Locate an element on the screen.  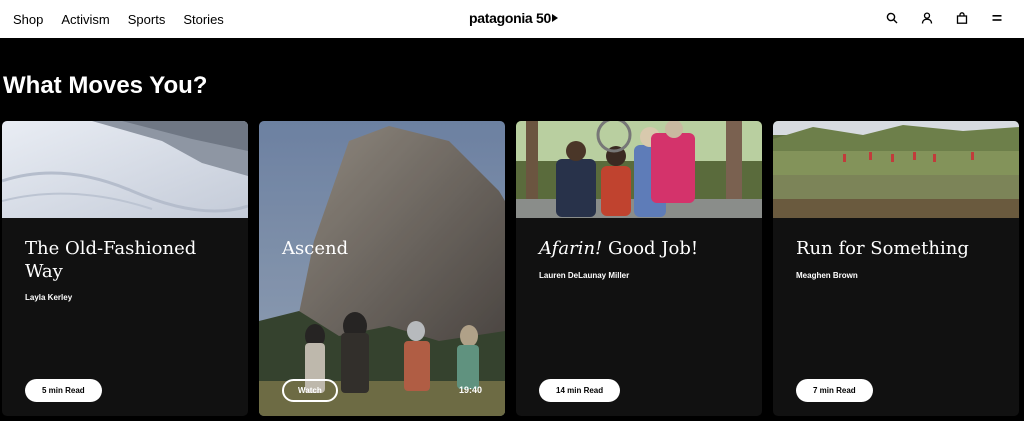
card-title-rest: Good Job! is located at coordinates (650, 248).